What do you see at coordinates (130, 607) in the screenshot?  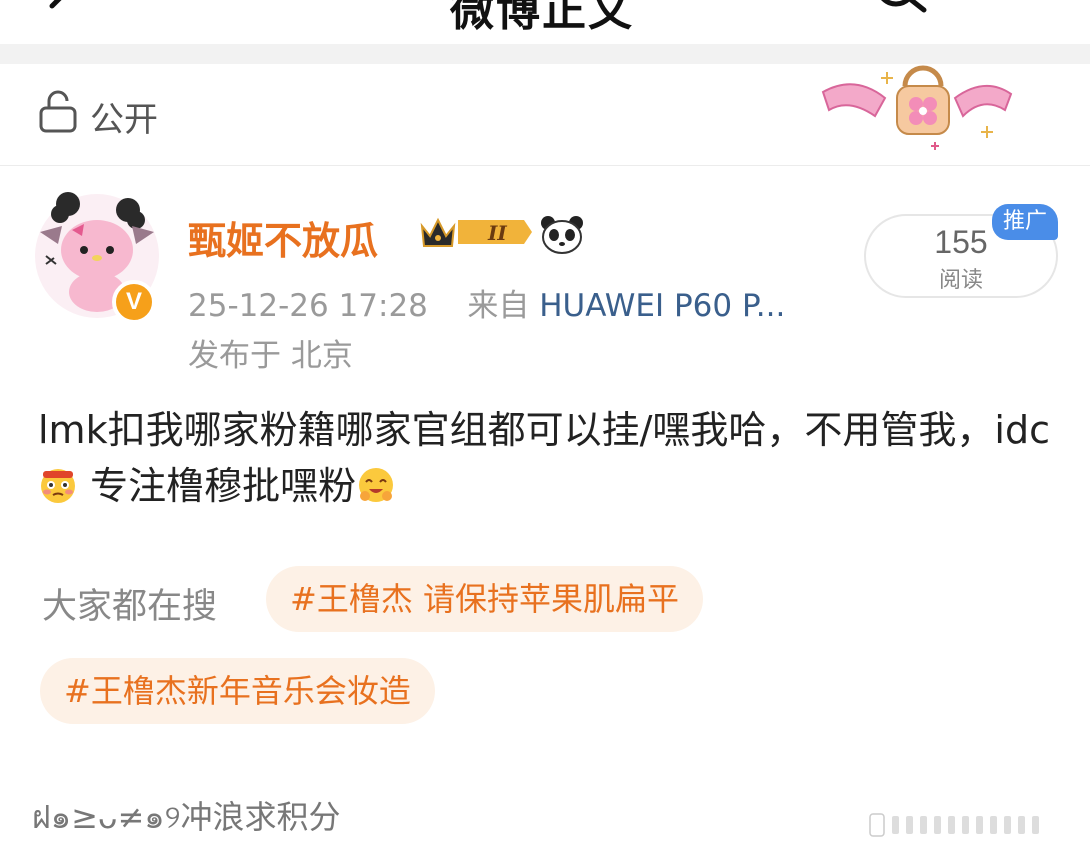 I see `trending-label: 大家都在搜` at bounding box center [130, 607].